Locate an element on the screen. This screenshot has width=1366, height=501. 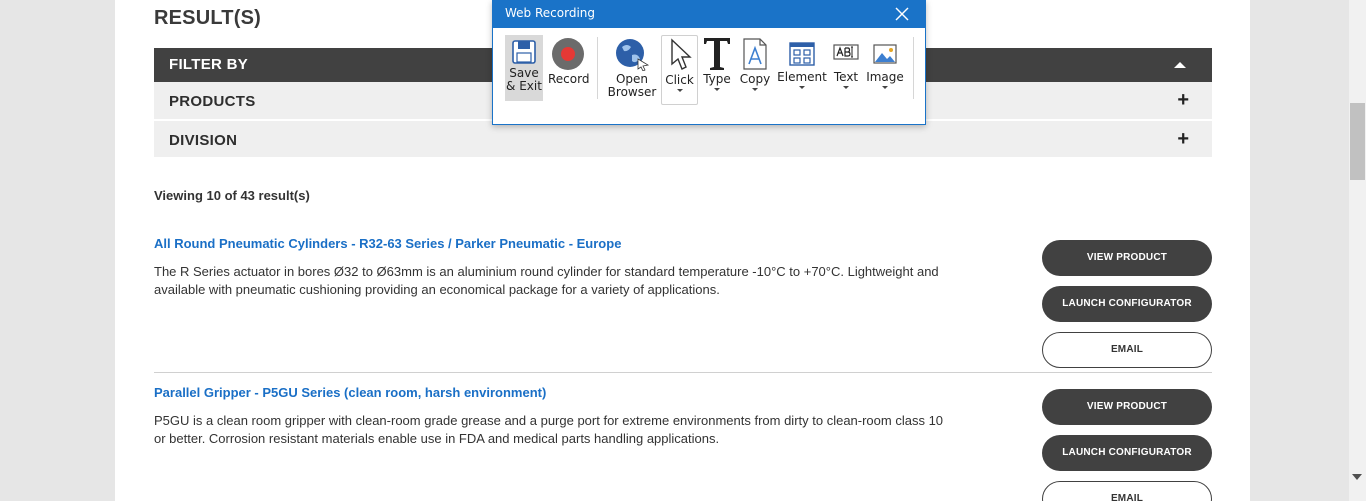
vertical-scrollbar is located at coordinates (1357, 250).